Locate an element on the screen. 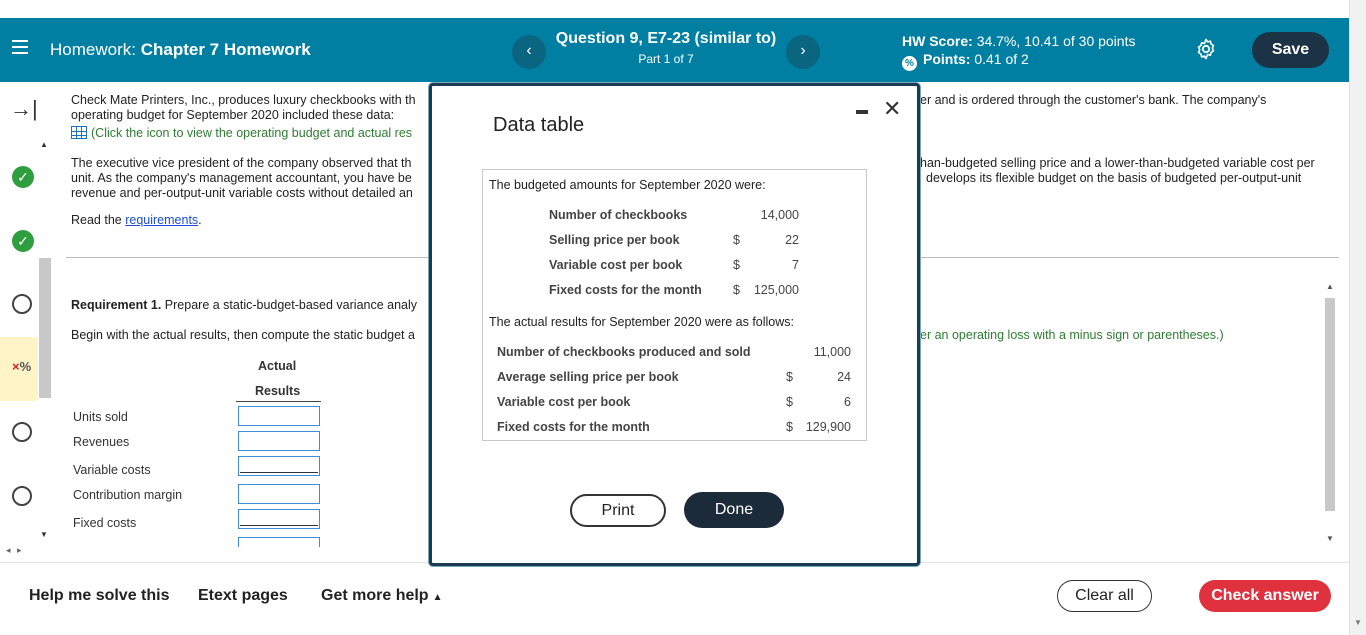 The image size is (1366, 635). actual-row-label: Variable cost per book is located at coordinates (564, 402).